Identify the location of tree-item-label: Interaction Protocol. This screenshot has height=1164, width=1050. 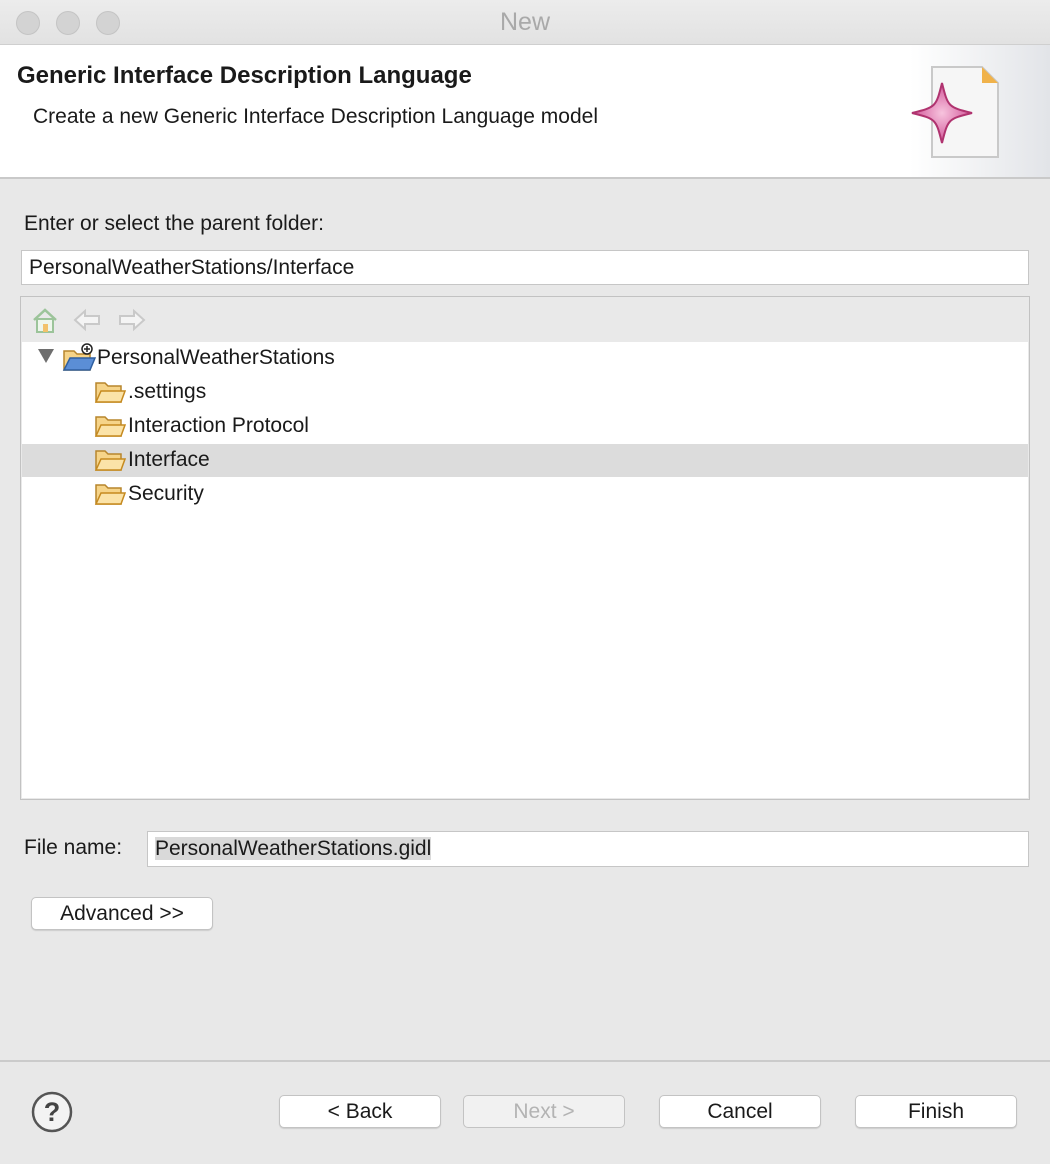
(218, 425).